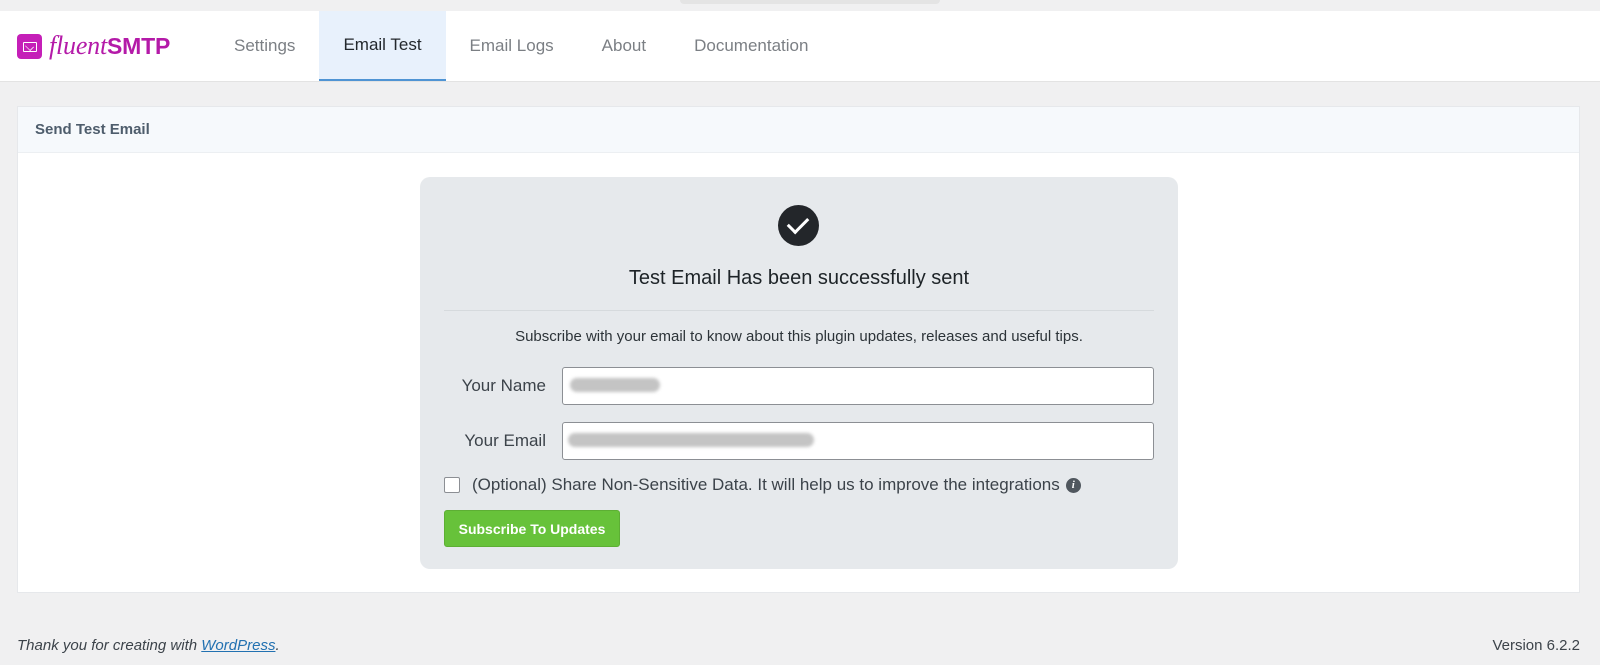 The height and width of the screenshot is (665, 1600). I want to click on name-row: Your Name, so click(799, 386).